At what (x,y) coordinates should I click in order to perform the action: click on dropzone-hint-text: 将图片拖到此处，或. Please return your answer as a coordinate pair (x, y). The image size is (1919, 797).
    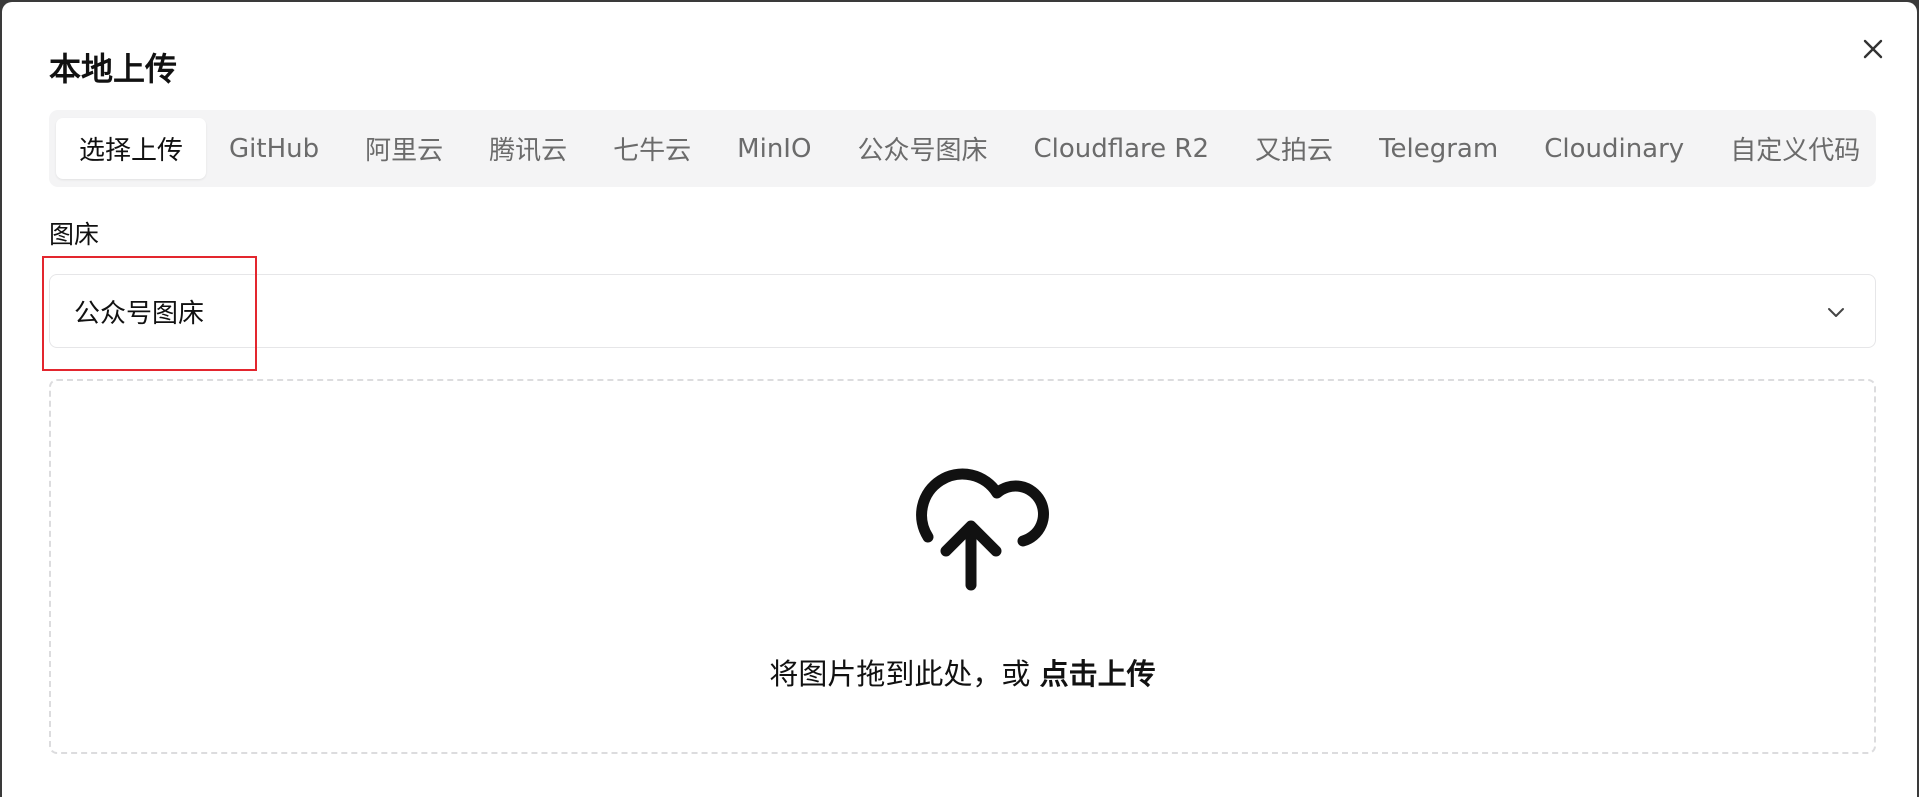
    Looking at the image, I should click on (904, 674).